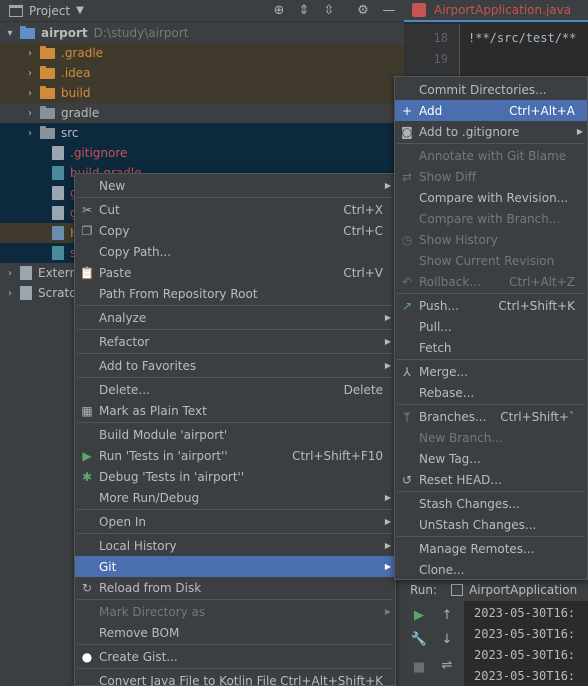  I want to click on menu-item-shortcut: Ctrl+C, so click(363, 230).